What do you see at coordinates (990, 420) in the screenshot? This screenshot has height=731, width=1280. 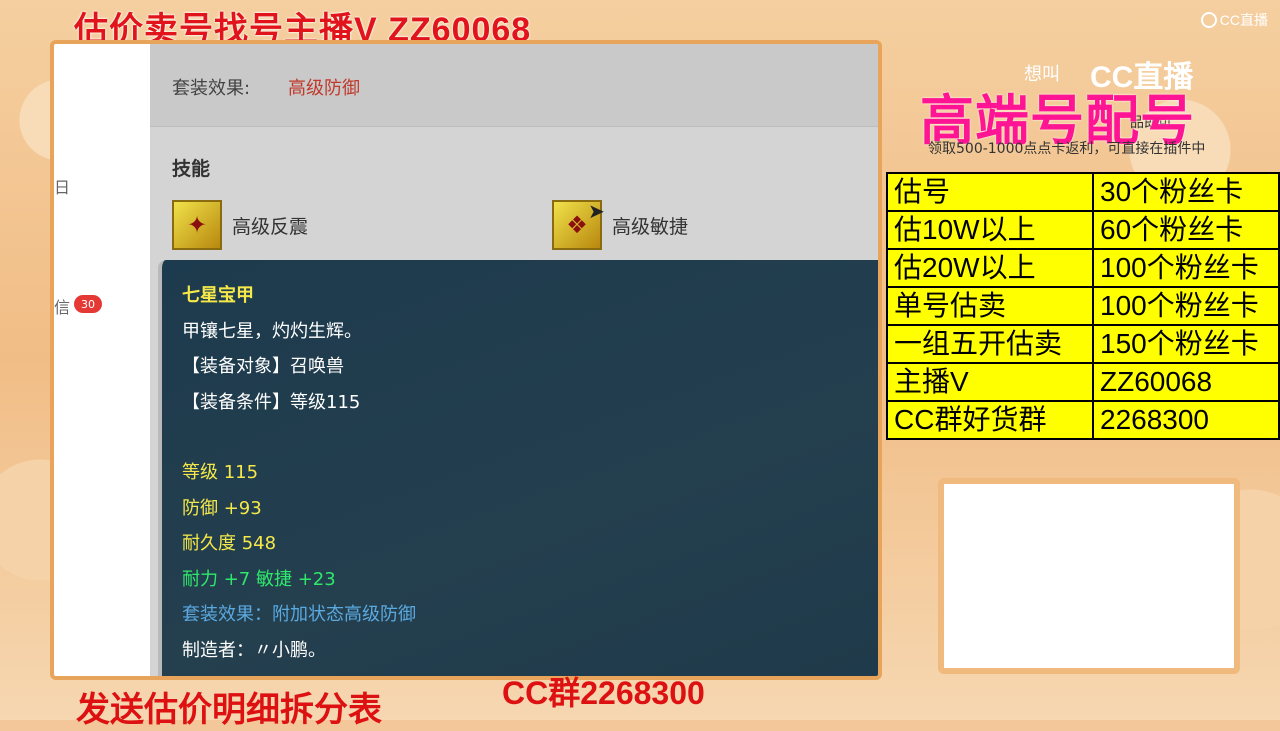 I see `table-cell-key: CC群好货群` at bounding box center [990, 420].